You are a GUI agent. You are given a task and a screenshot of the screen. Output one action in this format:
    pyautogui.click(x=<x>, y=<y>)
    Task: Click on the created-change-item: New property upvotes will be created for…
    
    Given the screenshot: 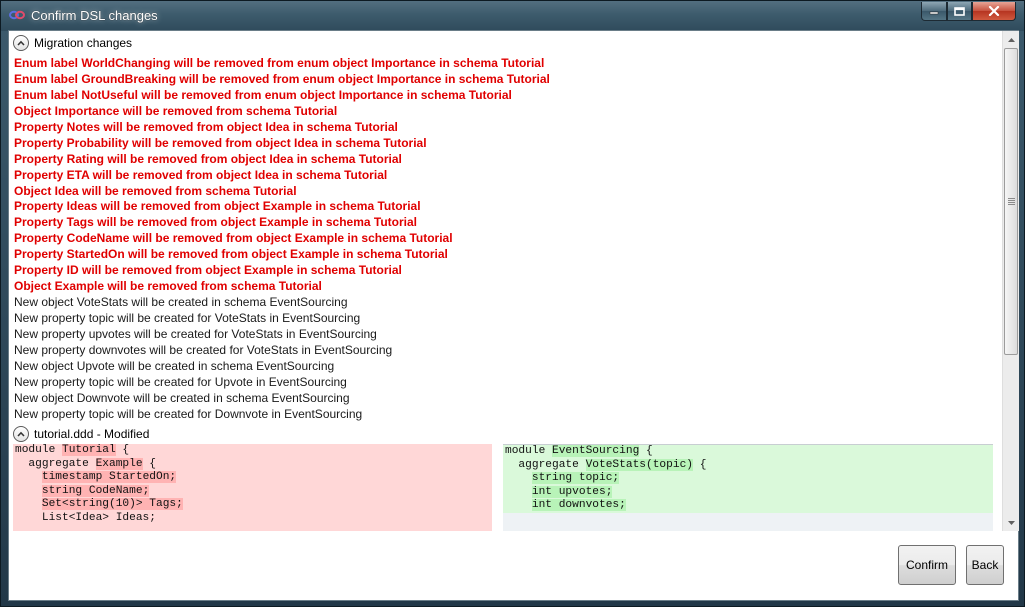 What is the action you would take?
    pyautogui.click(x=195, y=333)
    